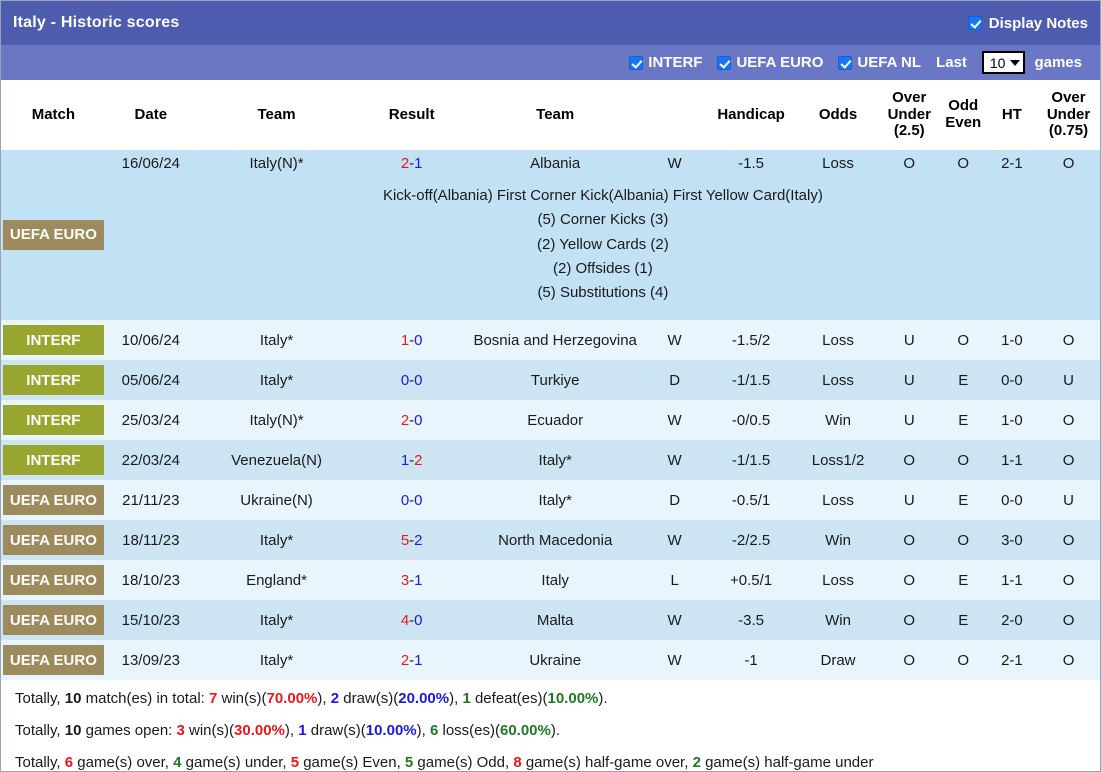 This screenshot has width=1101, height=772. What do you see at coordinates (555, 340) in the screenshot?
I see `away-team: Bosnia and Herzegovina` at bounding box center [555, 340].